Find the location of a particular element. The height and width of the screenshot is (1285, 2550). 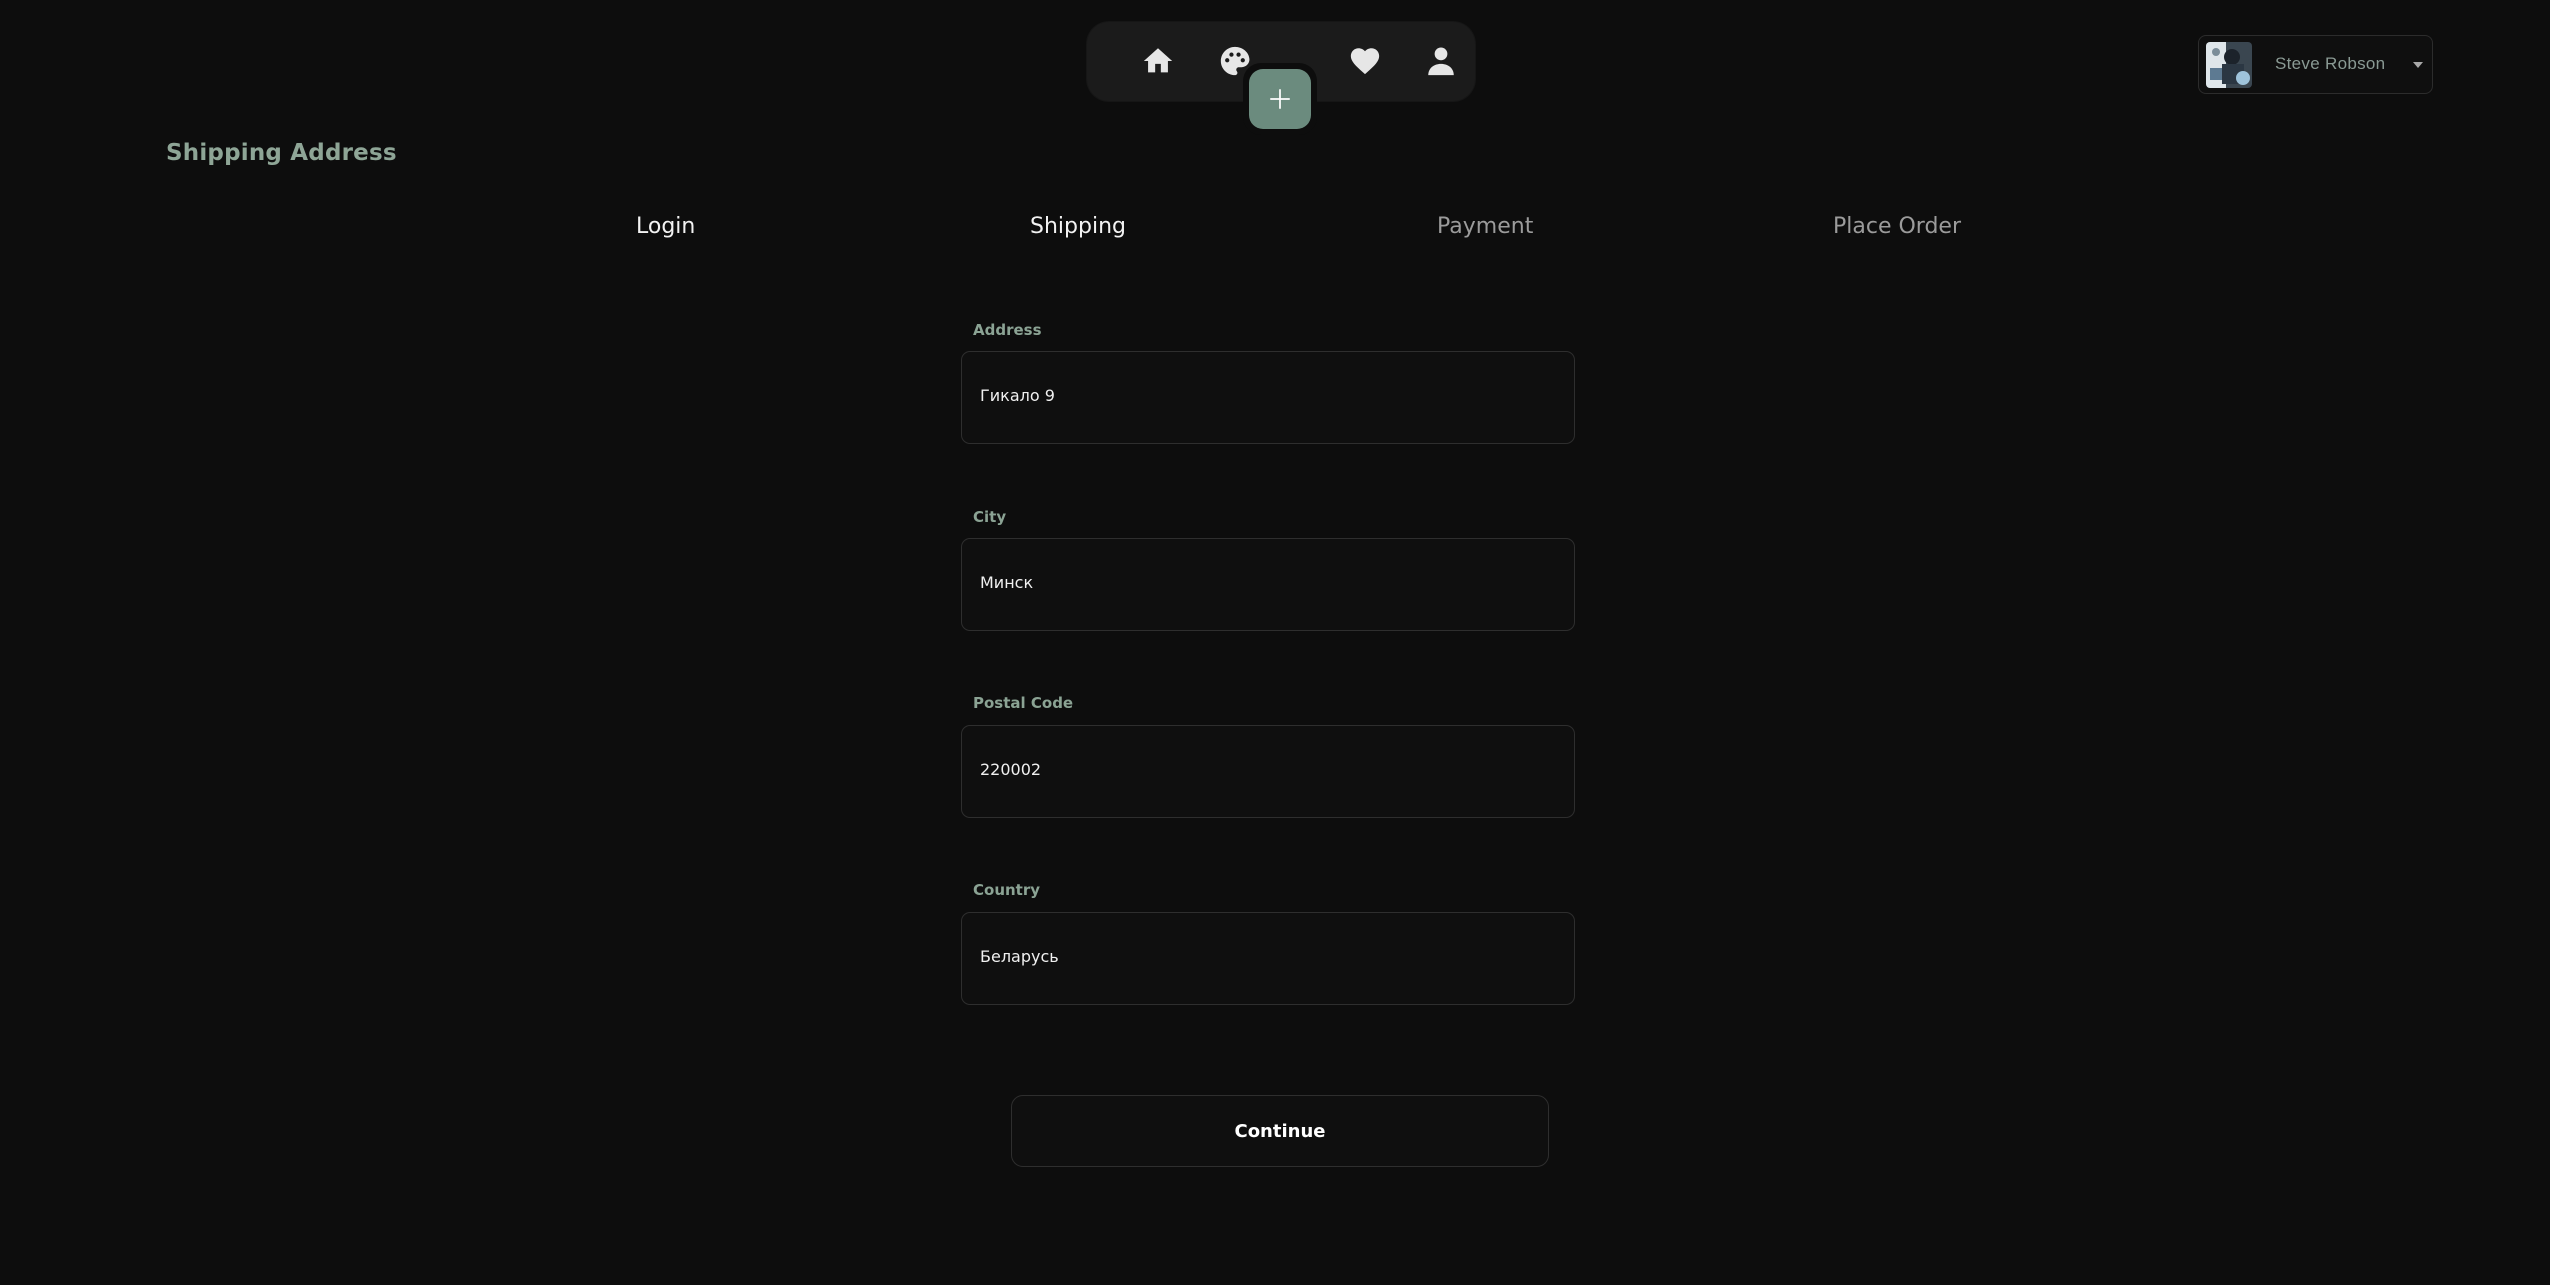

postal-code-field is located at coordinates (1265, 769).